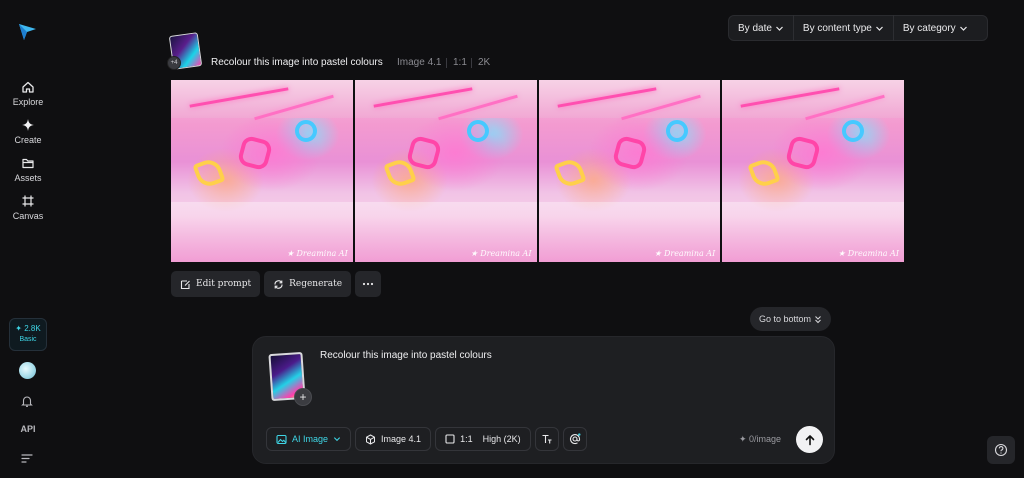  I want to click on filter-by-content-type: By content type, so click(842, 28).